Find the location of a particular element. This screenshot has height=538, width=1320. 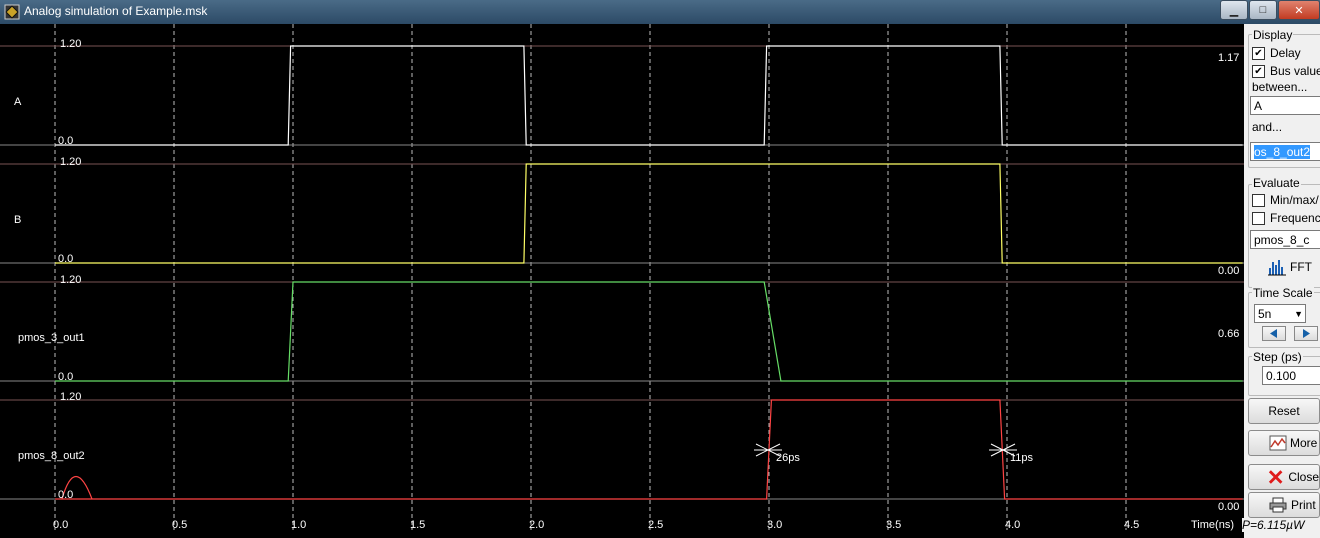

delay-marker-label: 11ps is located at coordinates (1022, 458).